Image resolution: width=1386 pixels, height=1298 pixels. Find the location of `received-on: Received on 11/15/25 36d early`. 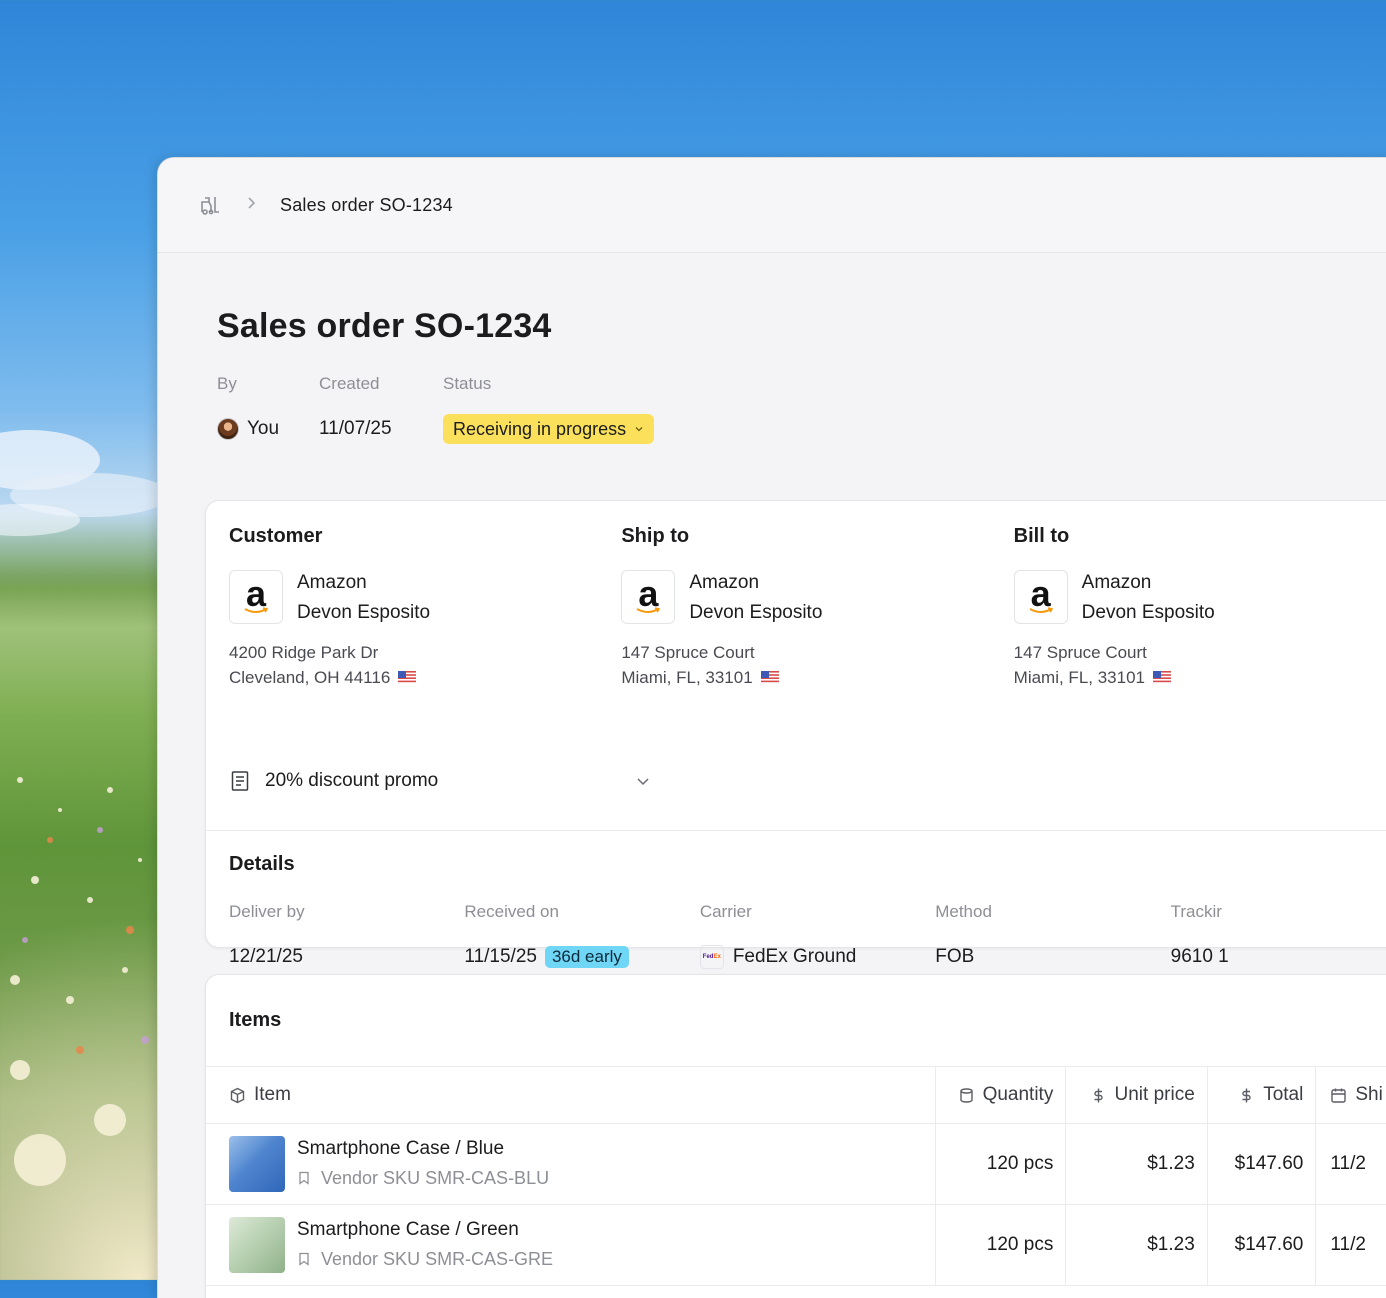

received-on: Received on 11/15/25 36d early is located at coordinates (581, 937).